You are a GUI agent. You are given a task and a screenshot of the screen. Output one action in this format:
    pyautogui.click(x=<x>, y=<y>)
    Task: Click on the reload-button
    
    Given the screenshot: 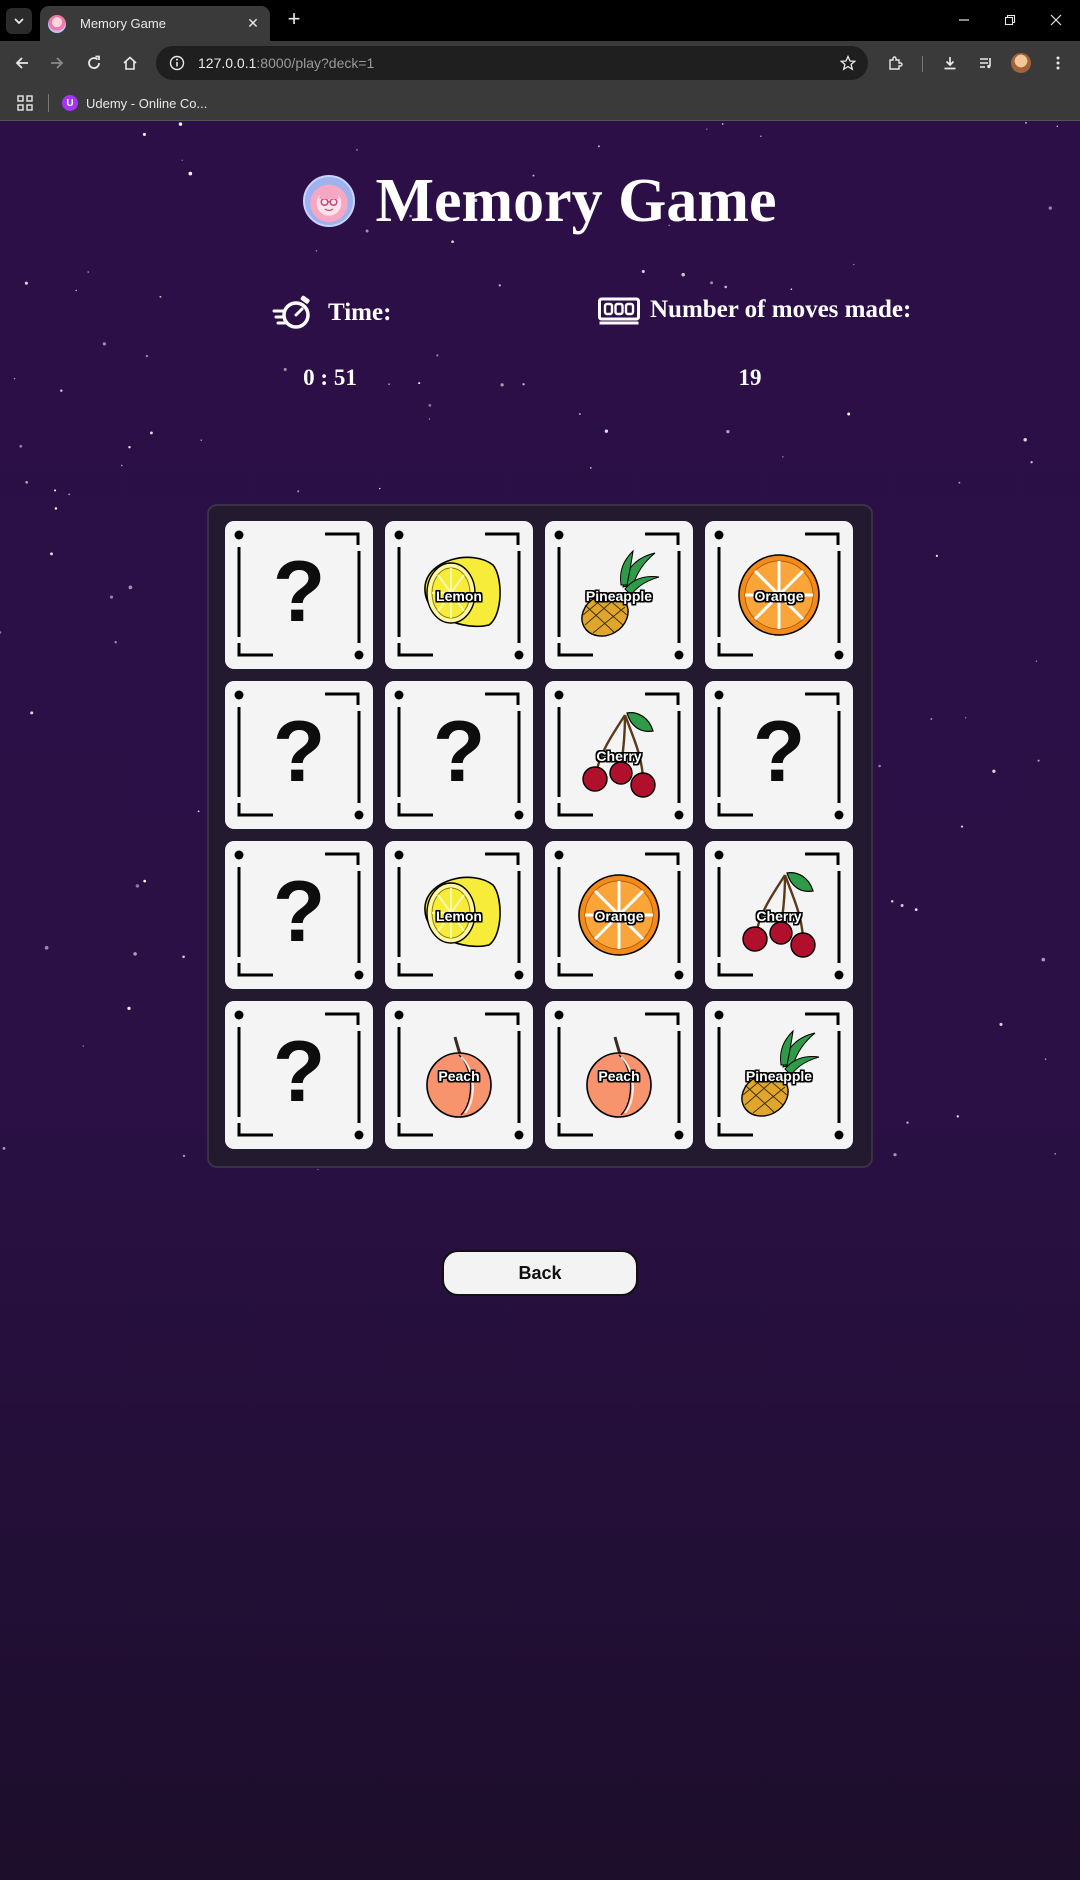 What is the action you would take?
    pyautogui.click(x=94, y=63)
    